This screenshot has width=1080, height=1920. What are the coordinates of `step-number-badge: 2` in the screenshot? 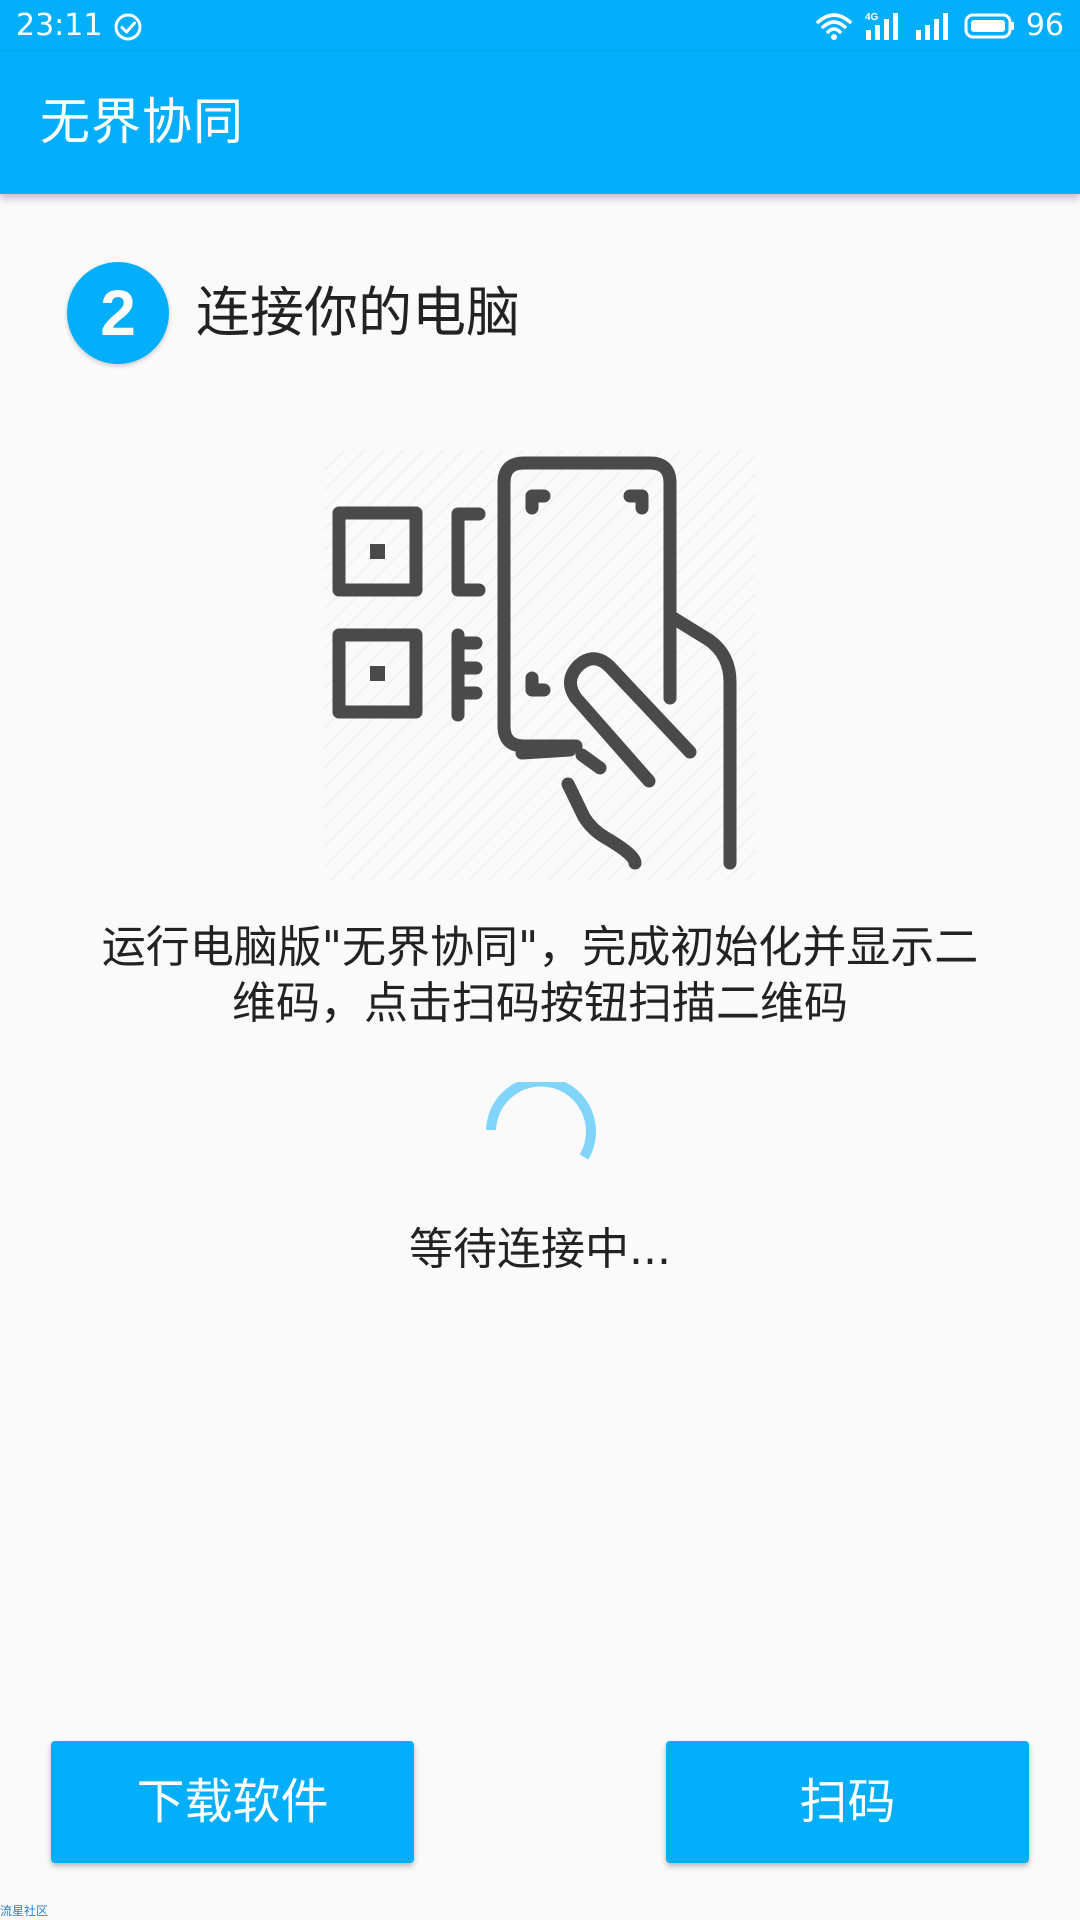 It's located at (118, 313).